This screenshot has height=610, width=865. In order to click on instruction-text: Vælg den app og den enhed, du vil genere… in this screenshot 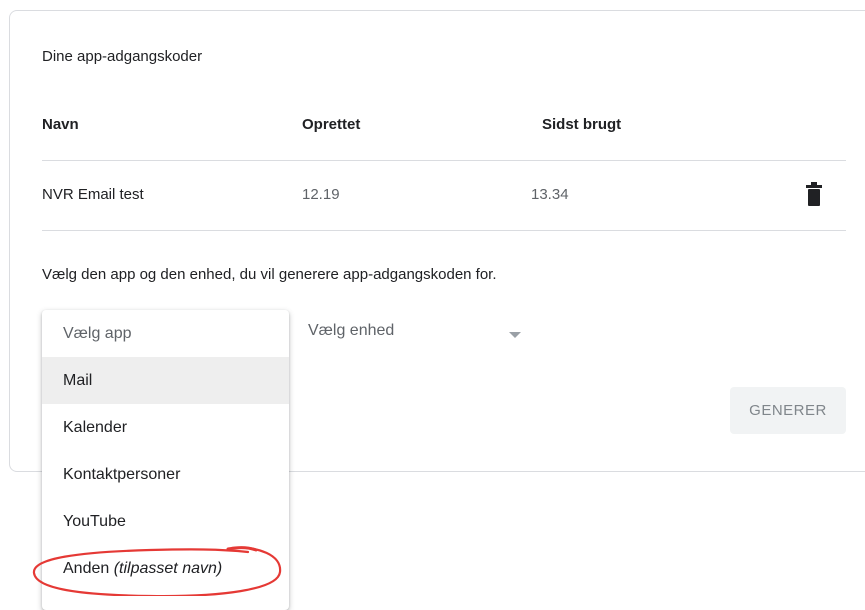, I will do `click(269, 274)`.